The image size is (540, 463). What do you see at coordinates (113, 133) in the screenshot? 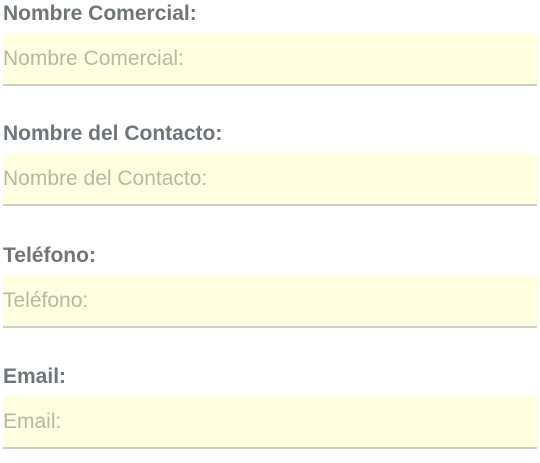
I see `nombre-contacto-label: Nombre del Contacto:` at bounding box center [113, 133].